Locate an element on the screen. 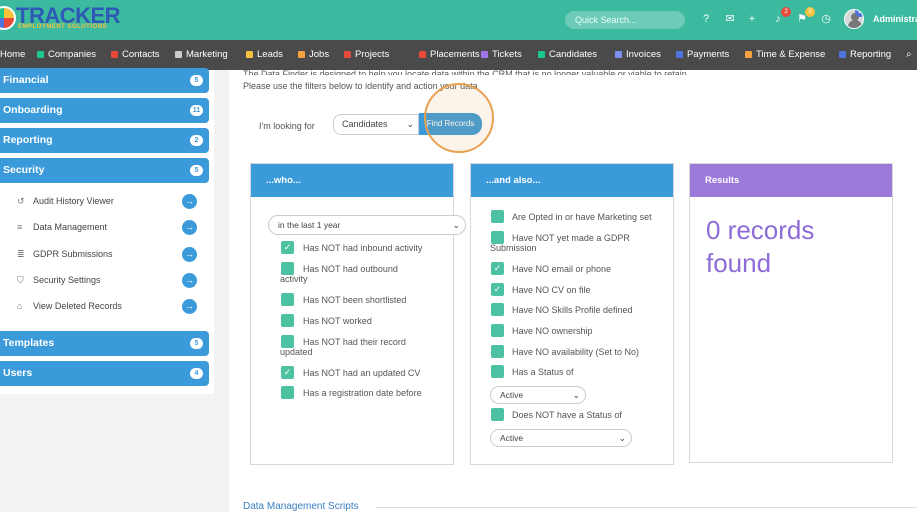 This screenshot has width=917, height=512. nav-item-label: Marketing is located at coordinates (207, 54).